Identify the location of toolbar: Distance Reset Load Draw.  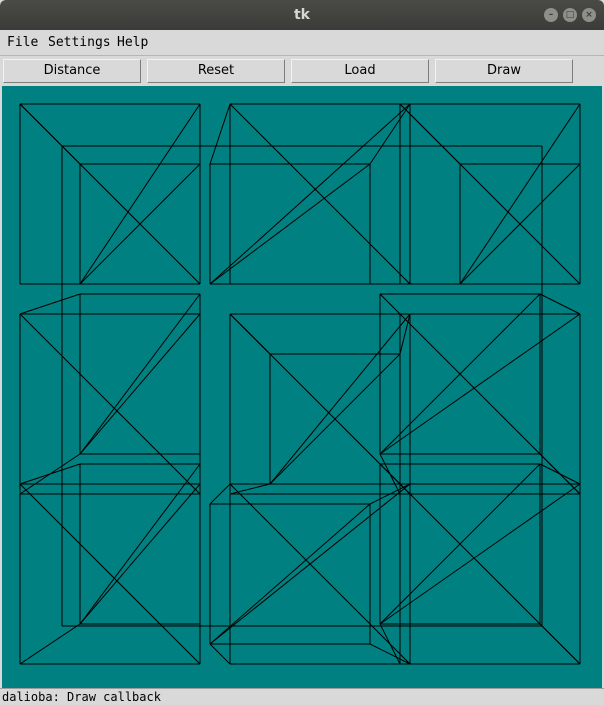
(302, 71).